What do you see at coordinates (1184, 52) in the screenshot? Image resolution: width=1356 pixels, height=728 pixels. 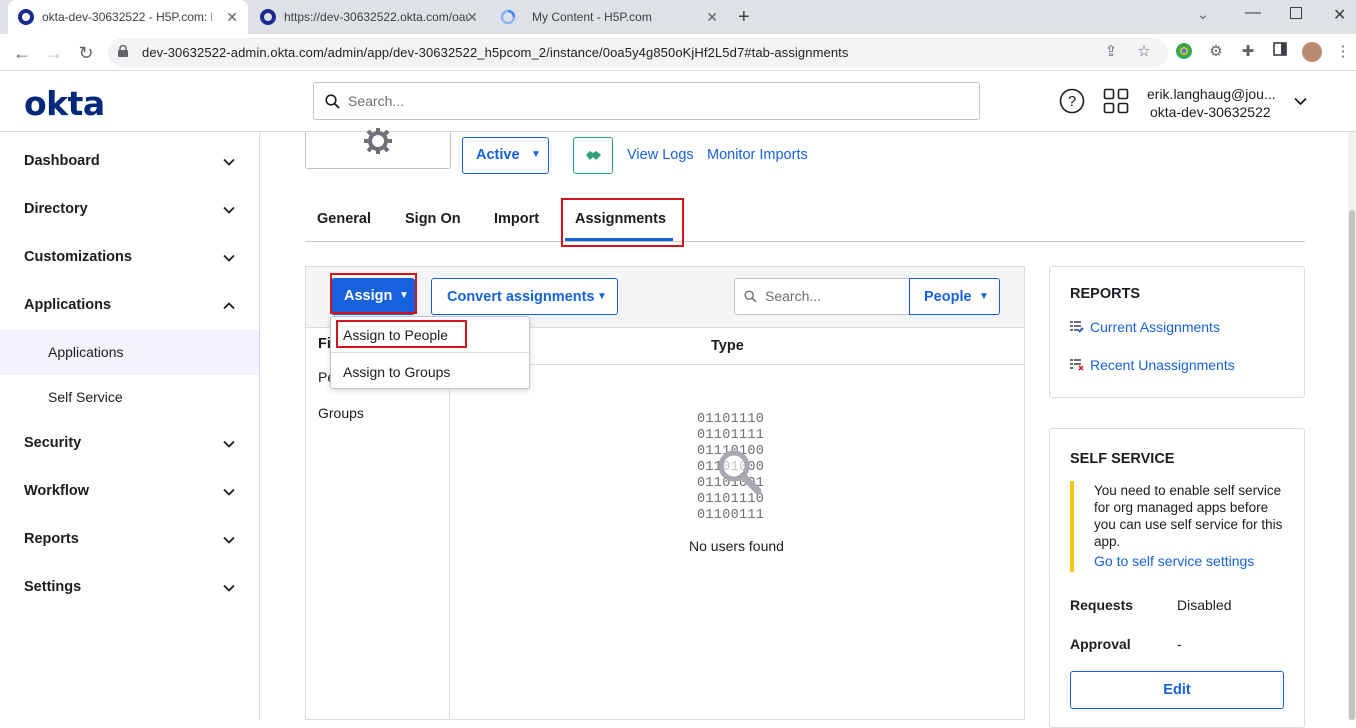 I see `chrome-extension-icon` at bounding box center [1184, 52].